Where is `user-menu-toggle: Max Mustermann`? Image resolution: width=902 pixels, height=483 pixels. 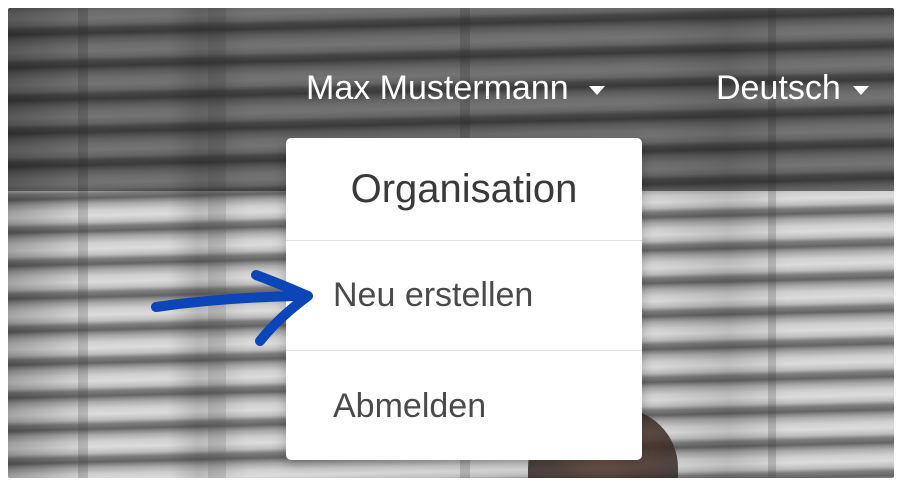
user-menu-toggle: Max Mustermann is located at coordinates (455, 88).